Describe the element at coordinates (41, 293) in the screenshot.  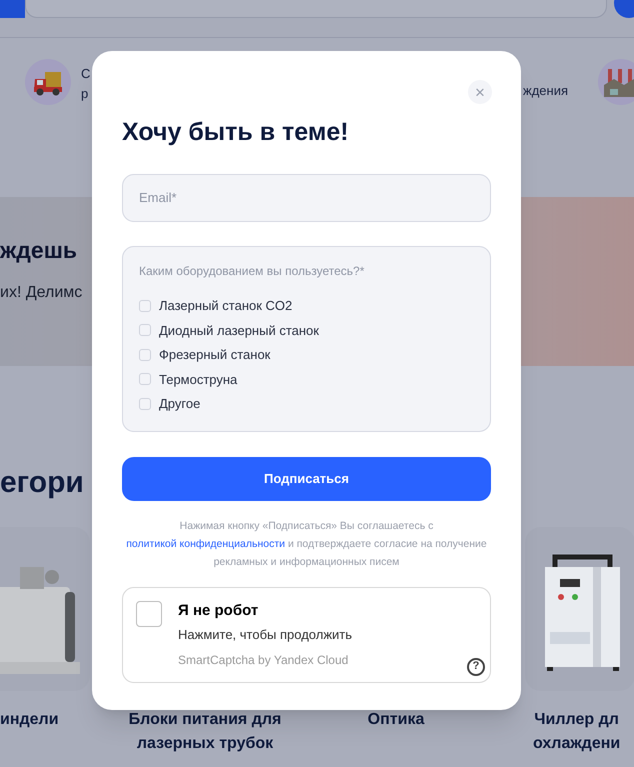
I see `banner-text: их! Делимс` at that location.